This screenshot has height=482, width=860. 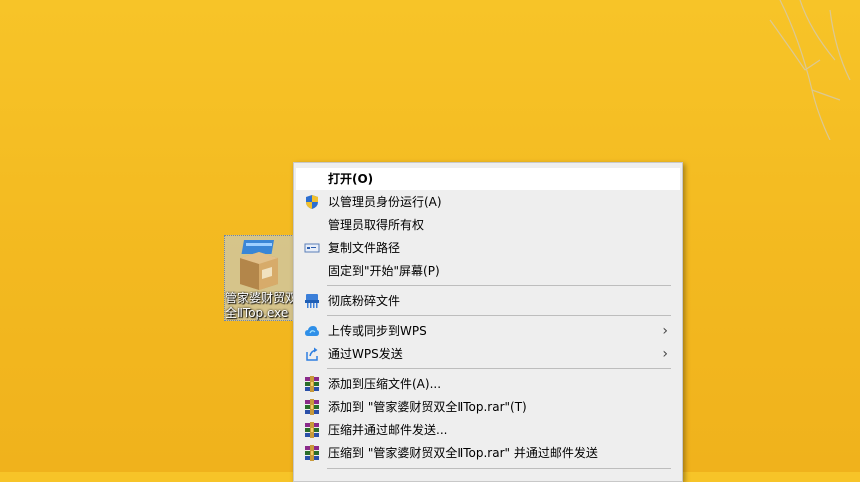 What do you see at coordinates (384, 271) in the screenshot?
I see `menu-item-label: 固定到"开始"屏幕(P)` at bounding box center [384, 271].